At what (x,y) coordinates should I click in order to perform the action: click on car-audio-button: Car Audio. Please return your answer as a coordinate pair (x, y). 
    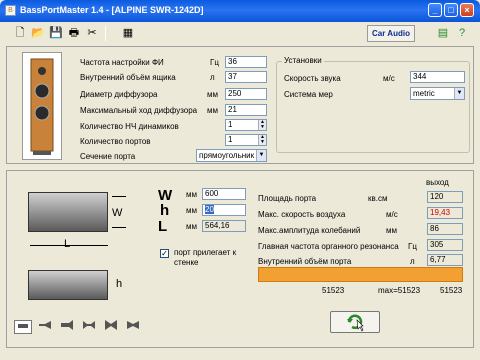
    Looking at the image, I should click on (391, 33).